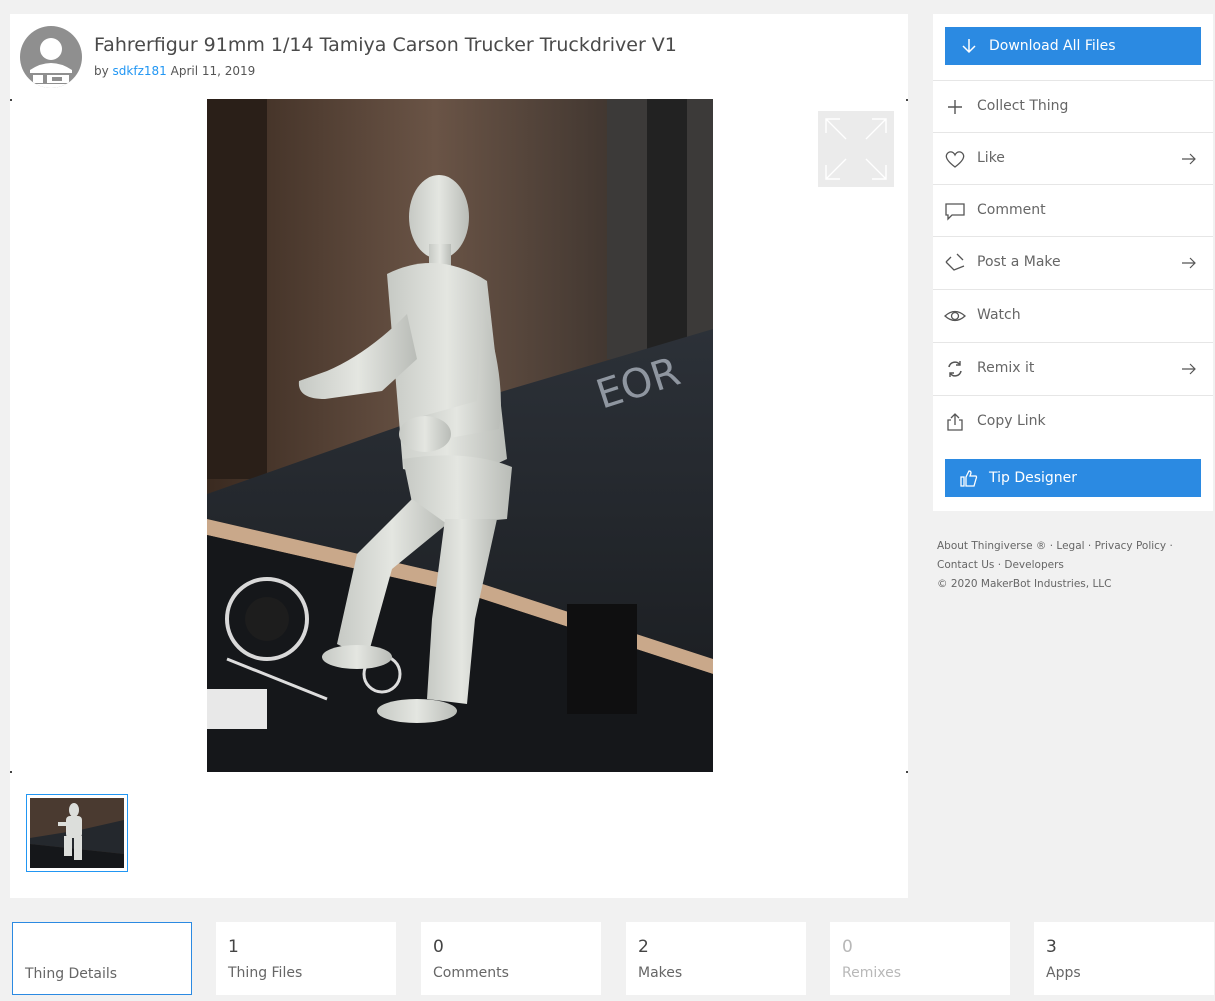  Describe the element at coordinates (1006, 368) in the screenshot. I see `remix-it-label: Remix it` at that location.